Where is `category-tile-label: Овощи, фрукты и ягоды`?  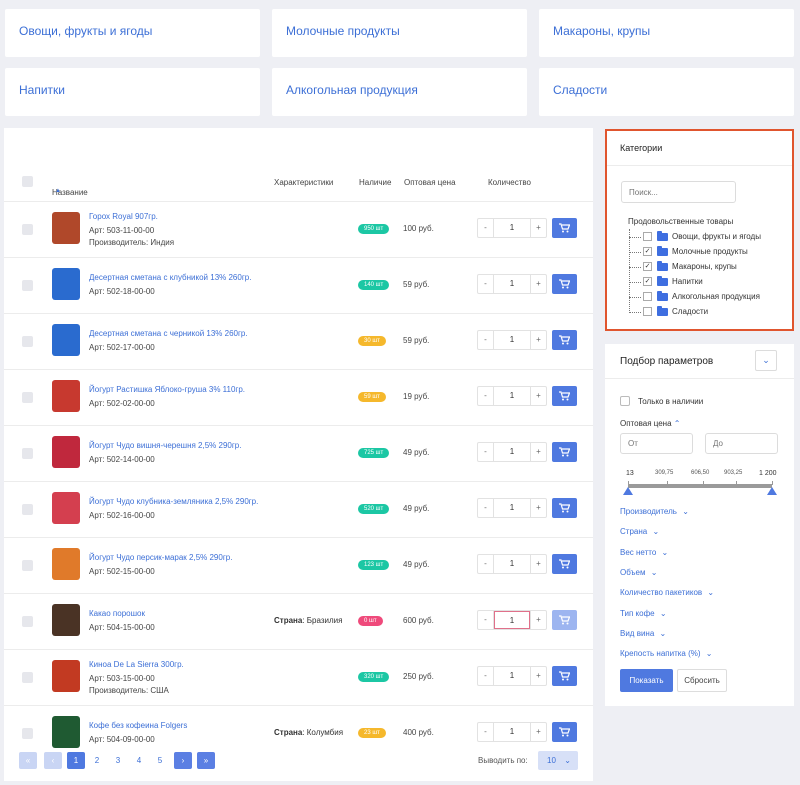
category-tile-label: Овощи, фрукты и ягоды is located at coordinates (85, 31).